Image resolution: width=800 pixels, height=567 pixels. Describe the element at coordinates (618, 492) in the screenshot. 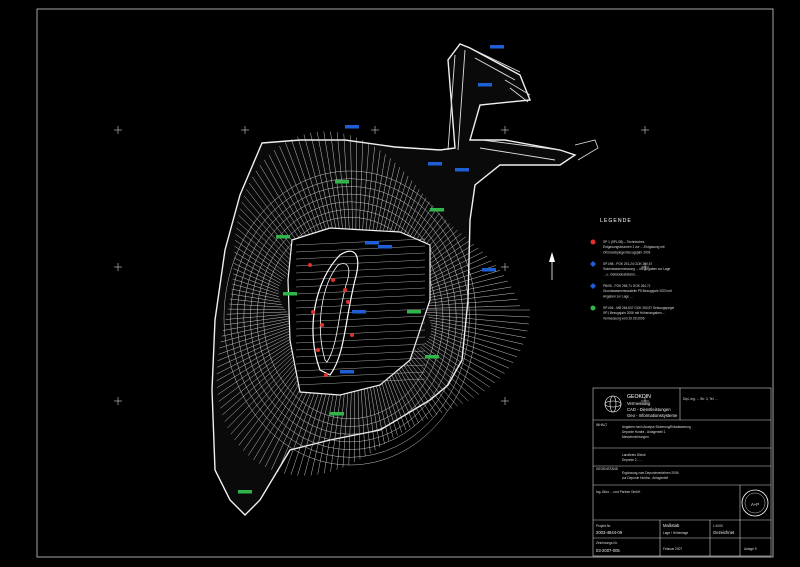

I see `client-line: Ing.-Büro ... und Partner GmbH` at that location.